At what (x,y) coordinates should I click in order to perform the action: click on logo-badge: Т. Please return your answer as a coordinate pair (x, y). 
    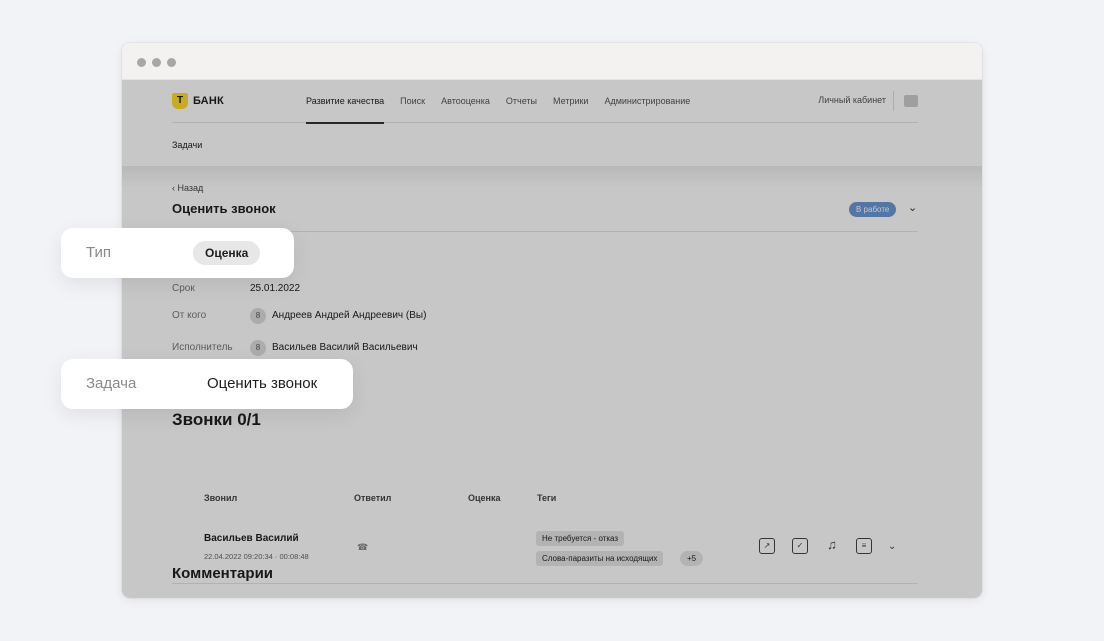
    Looking at the image, I should click on (180, 101).